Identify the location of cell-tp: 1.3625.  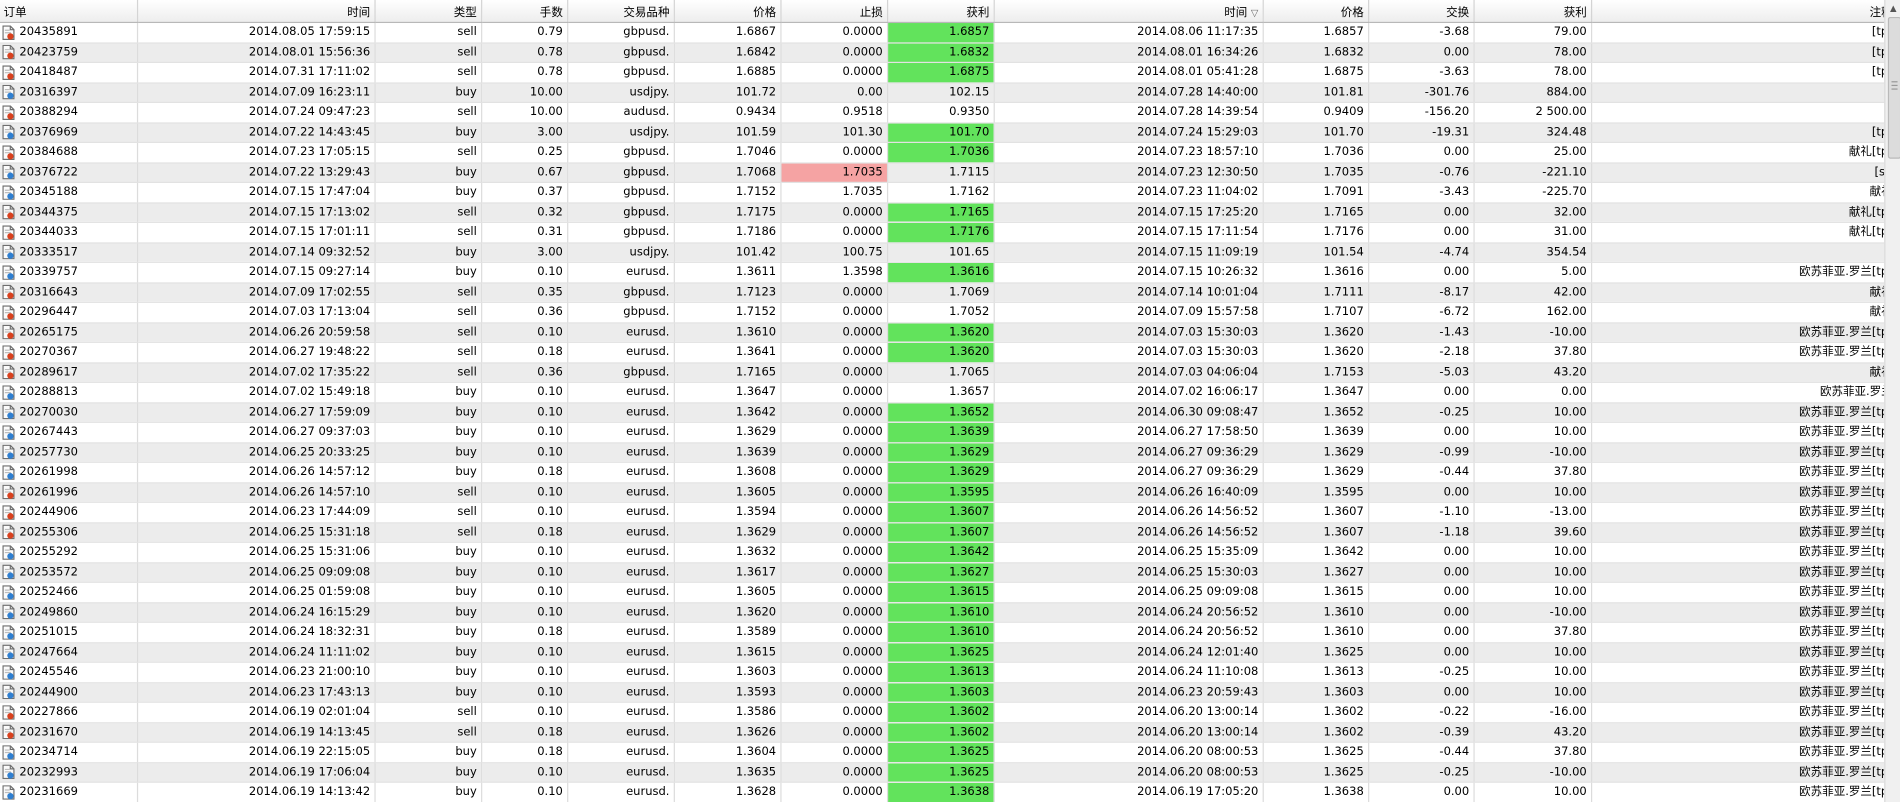
(940, 752).